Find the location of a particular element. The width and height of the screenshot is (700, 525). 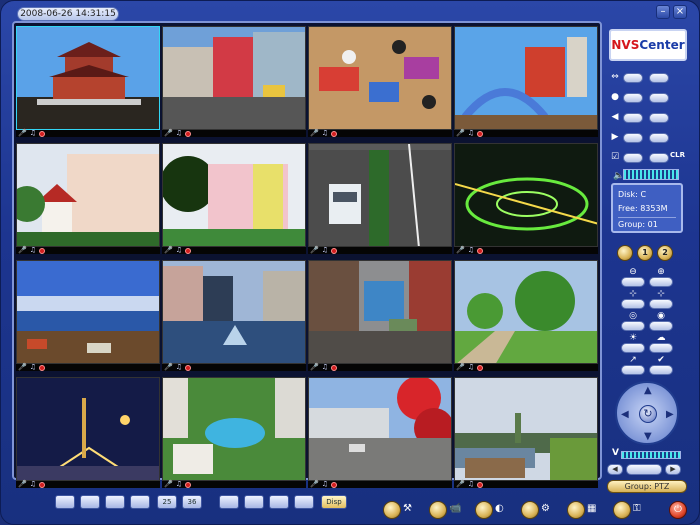

camera-feed-night-plaza is located at coordinates (88, 429).